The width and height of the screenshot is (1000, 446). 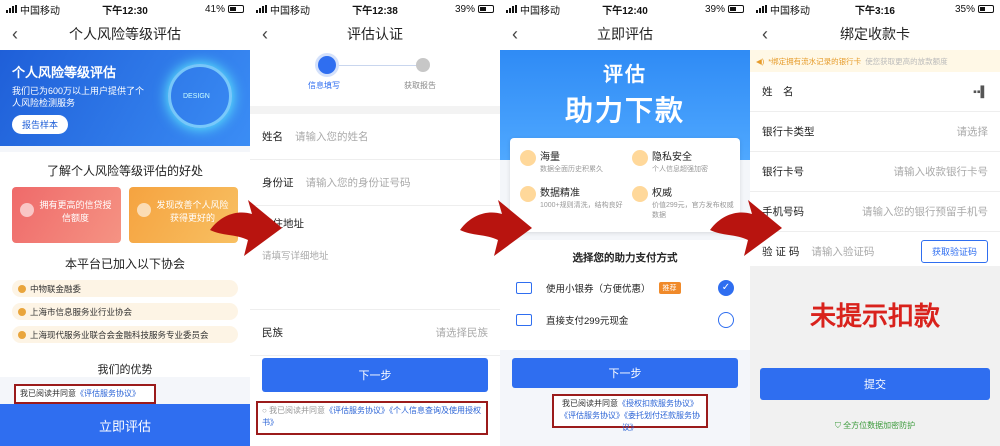 What do you see at coordinates (375, 9) in the screenshot?
I see `status-bar: 中国移动 下午12:38 39%` at bounding box center [375, 9].